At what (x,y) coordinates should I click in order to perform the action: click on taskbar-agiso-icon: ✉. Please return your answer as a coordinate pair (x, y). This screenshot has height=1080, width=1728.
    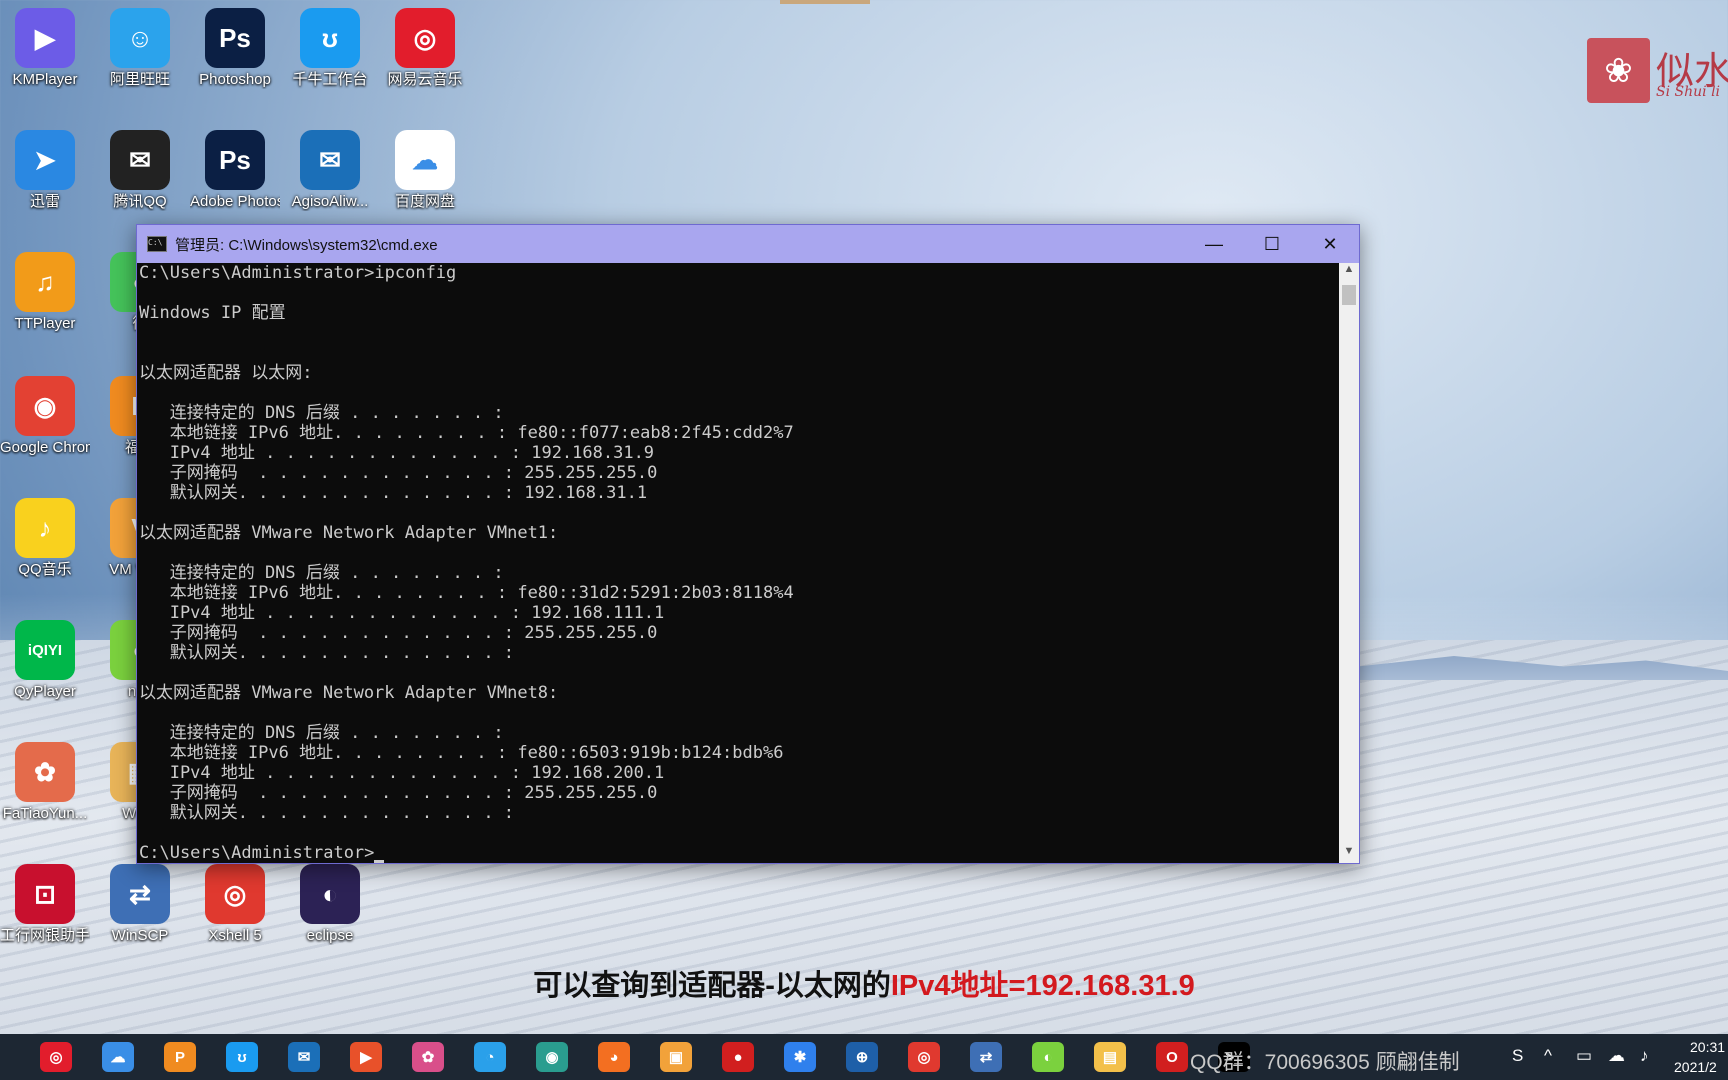
    Looking at the image, I should click on (304, 1057).